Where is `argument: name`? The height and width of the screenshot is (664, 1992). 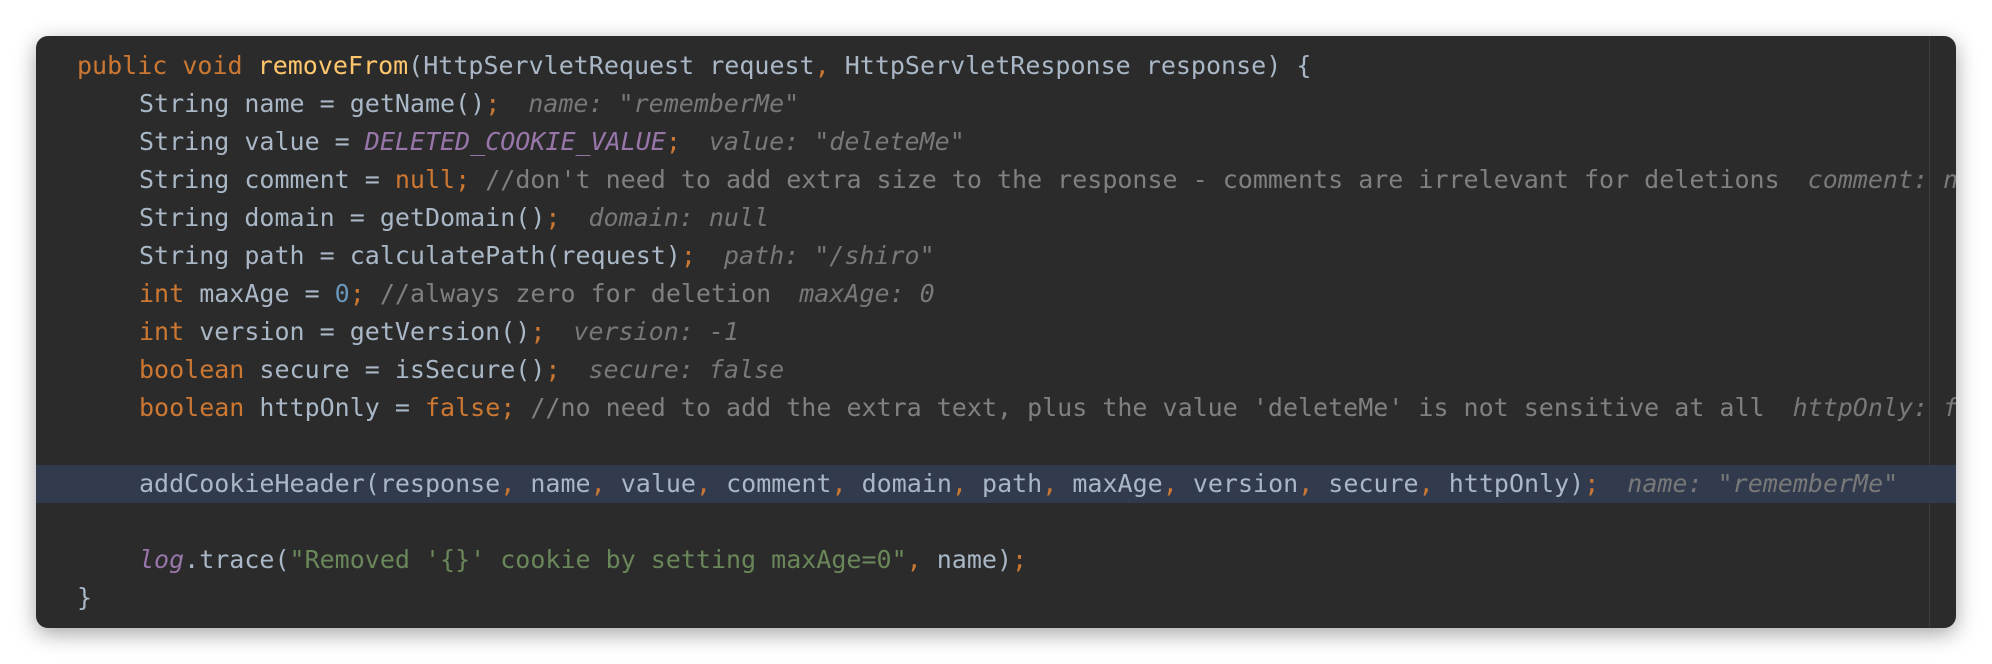 argument: name is located at coordinates (560, 483).